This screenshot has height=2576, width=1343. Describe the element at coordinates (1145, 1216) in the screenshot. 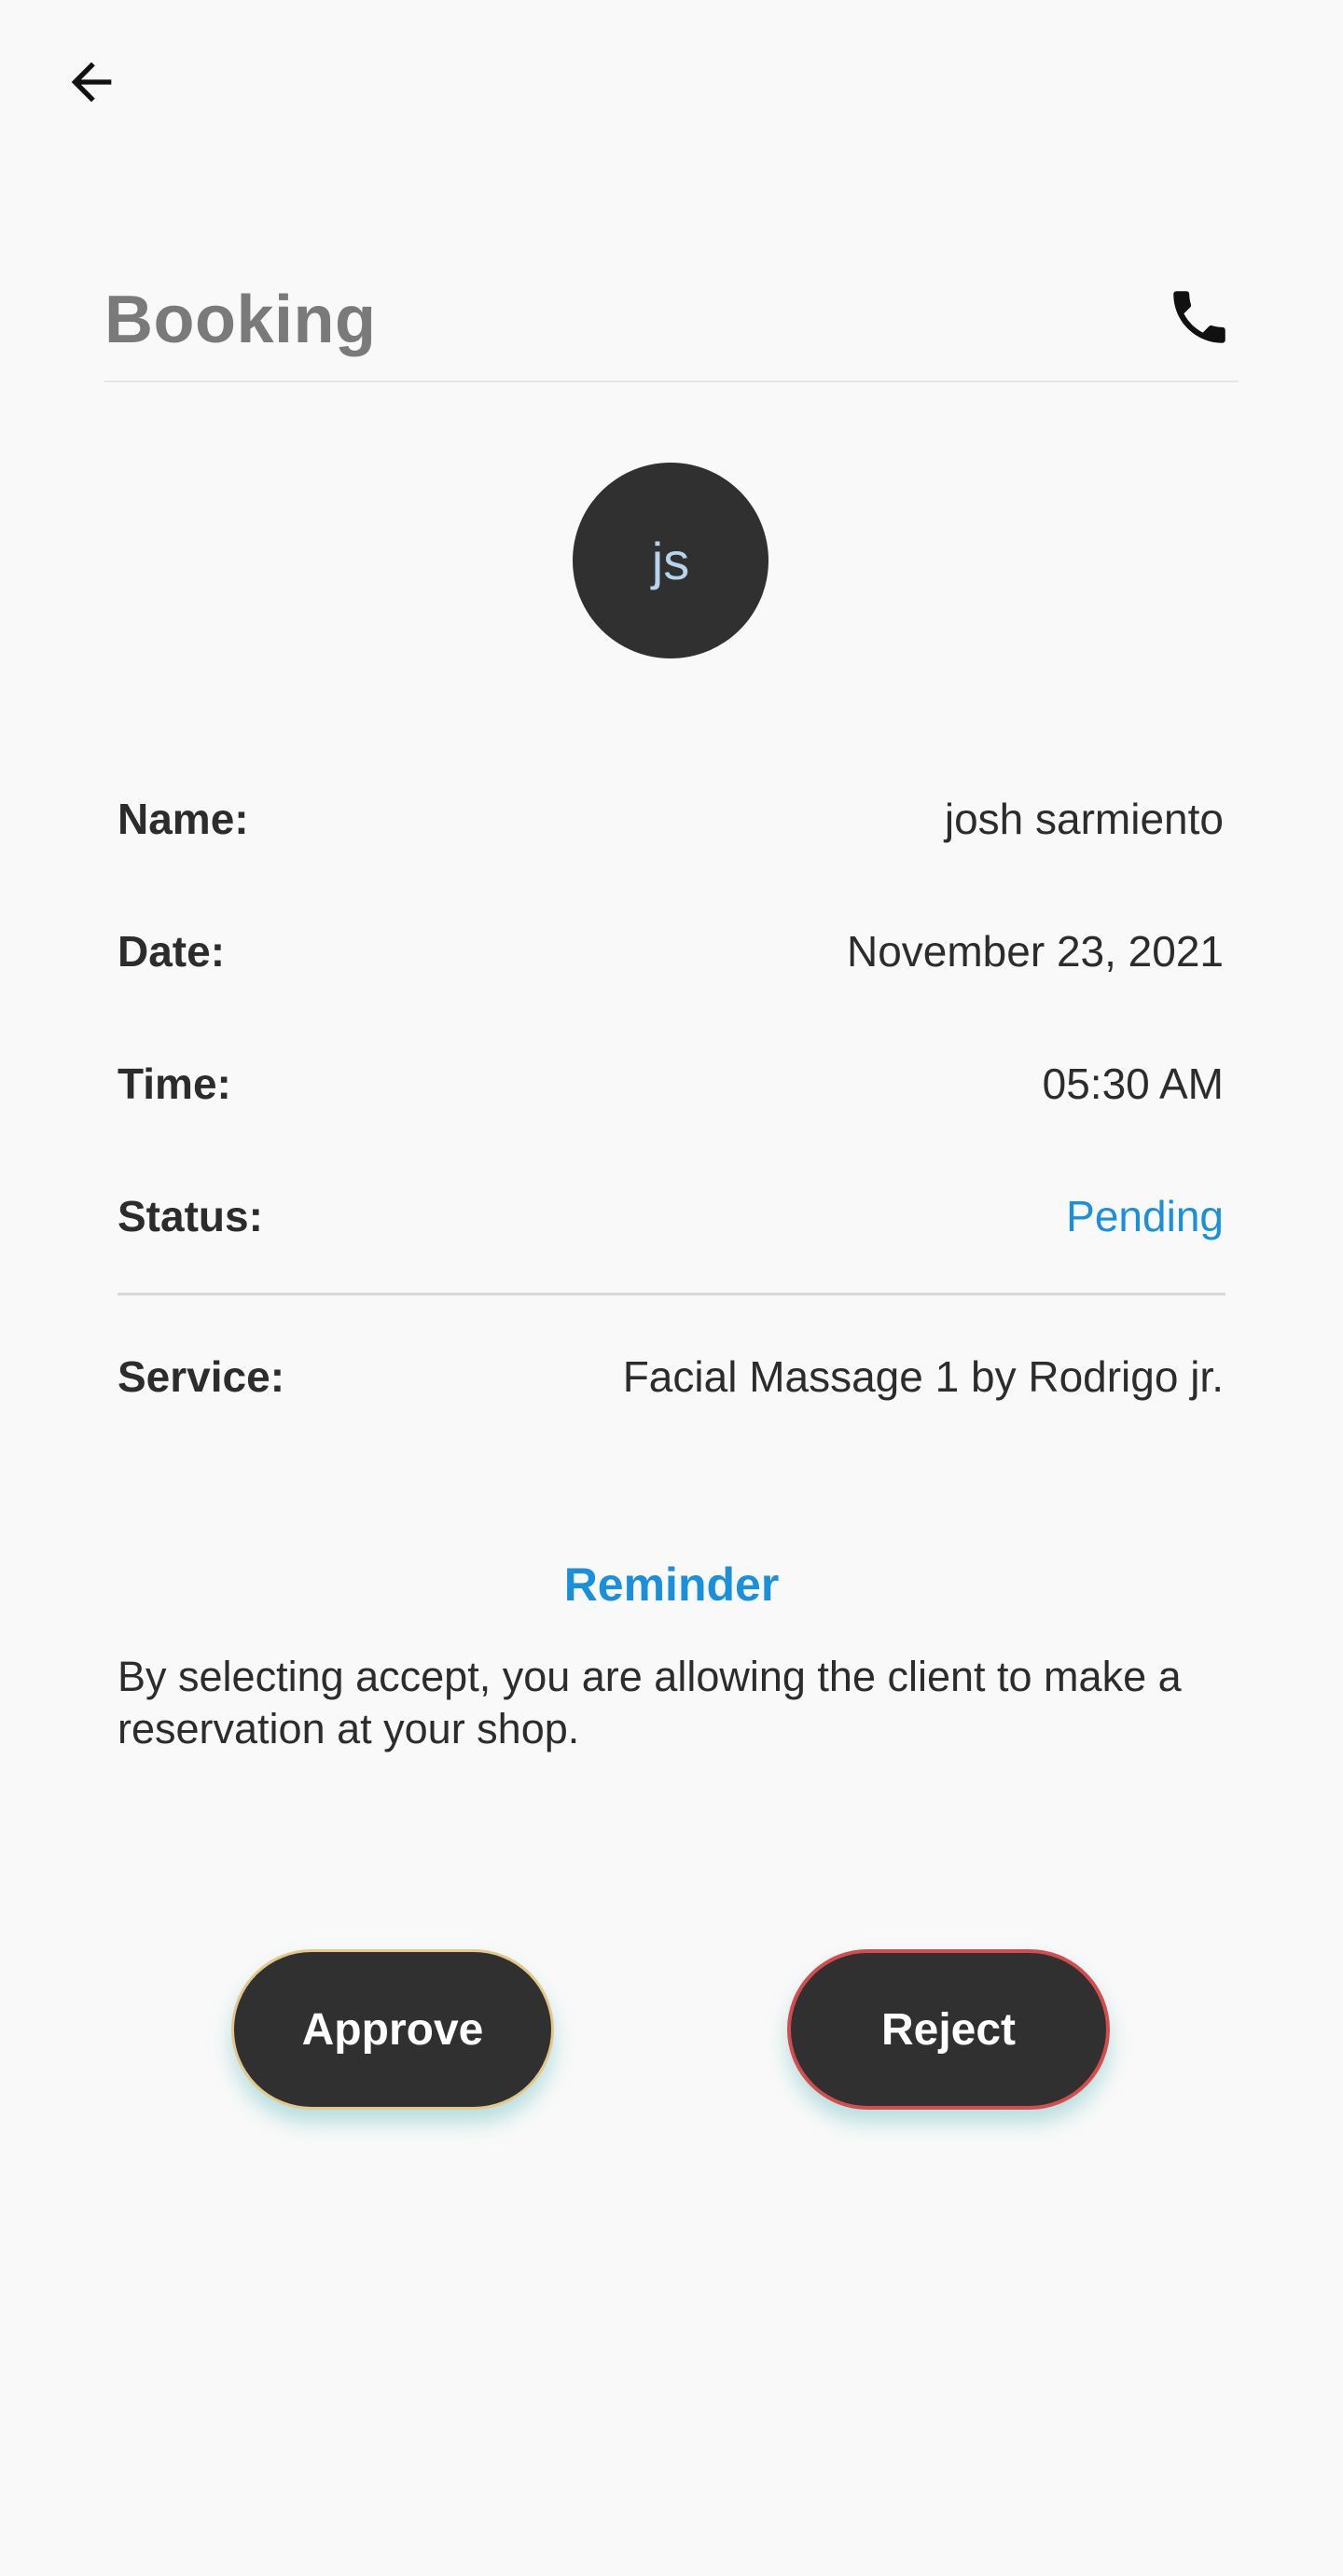

I see `status-value: Pending` at that location.